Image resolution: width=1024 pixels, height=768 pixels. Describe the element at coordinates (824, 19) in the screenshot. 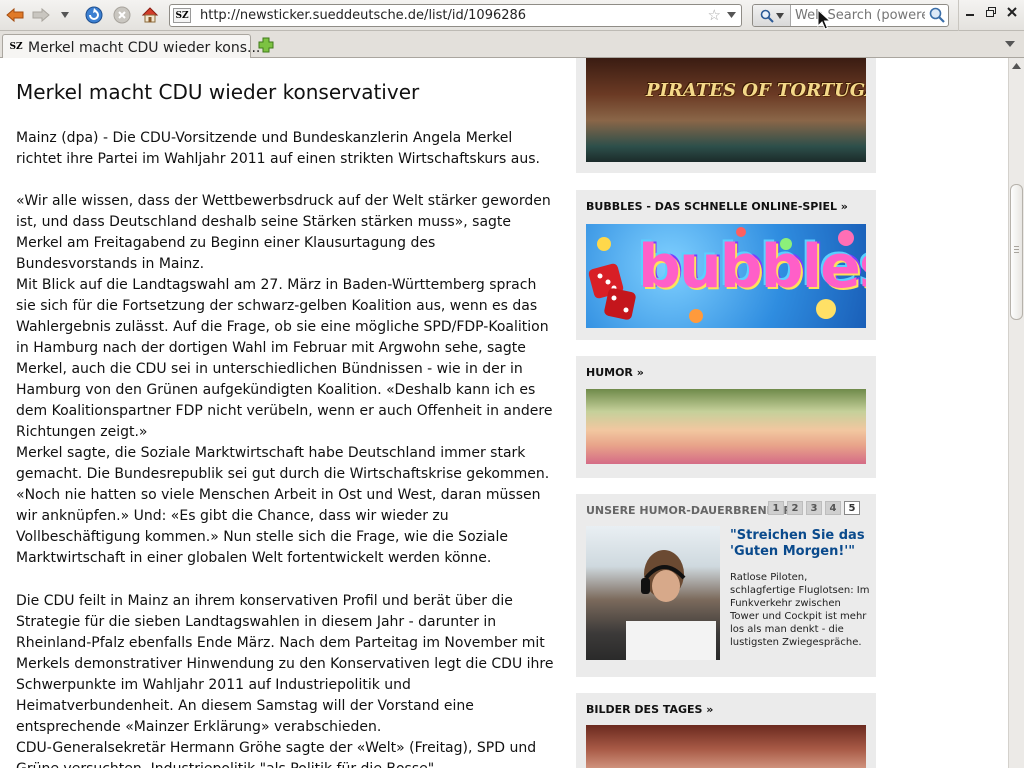

I see `mouse-cursor-icon` at that location.